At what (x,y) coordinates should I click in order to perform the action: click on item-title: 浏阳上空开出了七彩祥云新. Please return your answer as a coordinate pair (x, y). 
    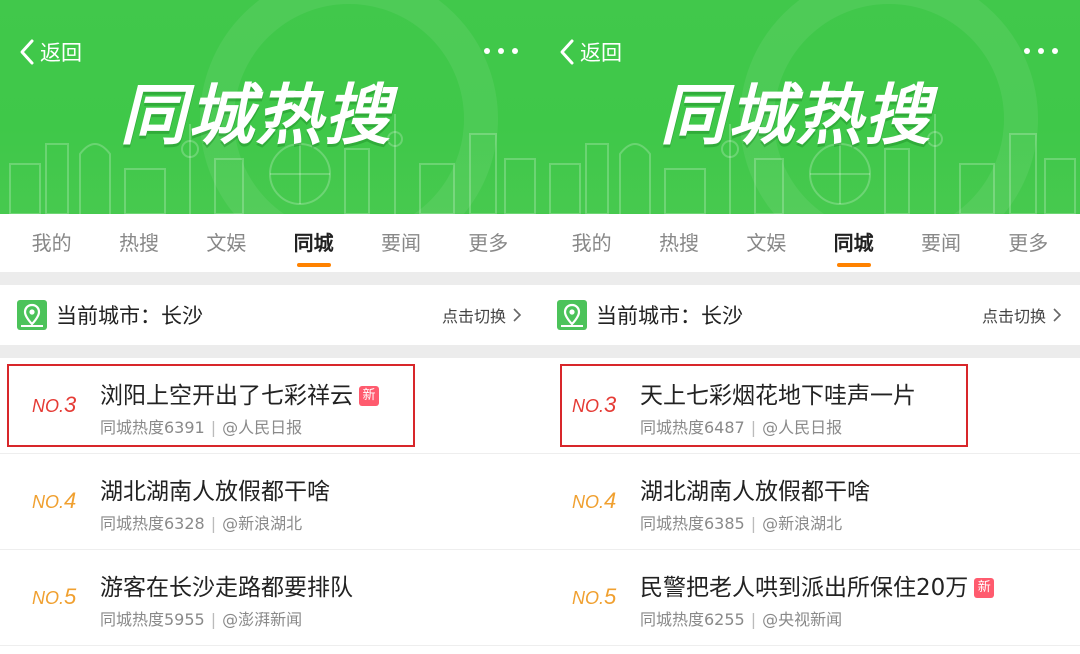
    Looking at the image, I should click on (239, 393).